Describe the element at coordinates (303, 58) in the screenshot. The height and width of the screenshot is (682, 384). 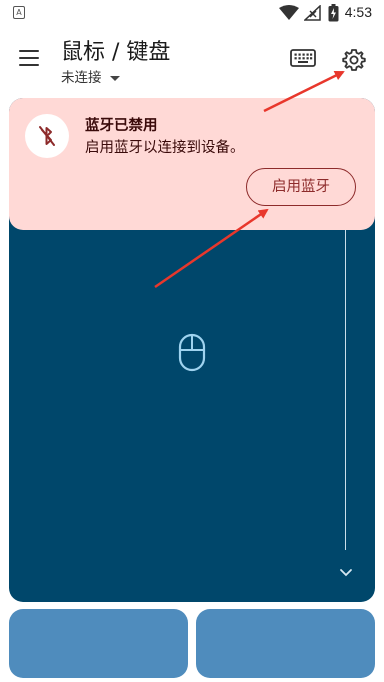
I see `keyboard-icon` at that location.